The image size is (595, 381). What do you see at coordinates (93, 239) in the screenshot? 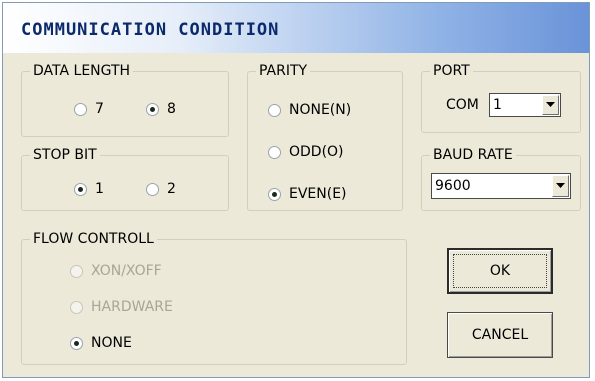
I see `flow-control-legend: FLOW CONTROLL` at bounding box center [93, 239].